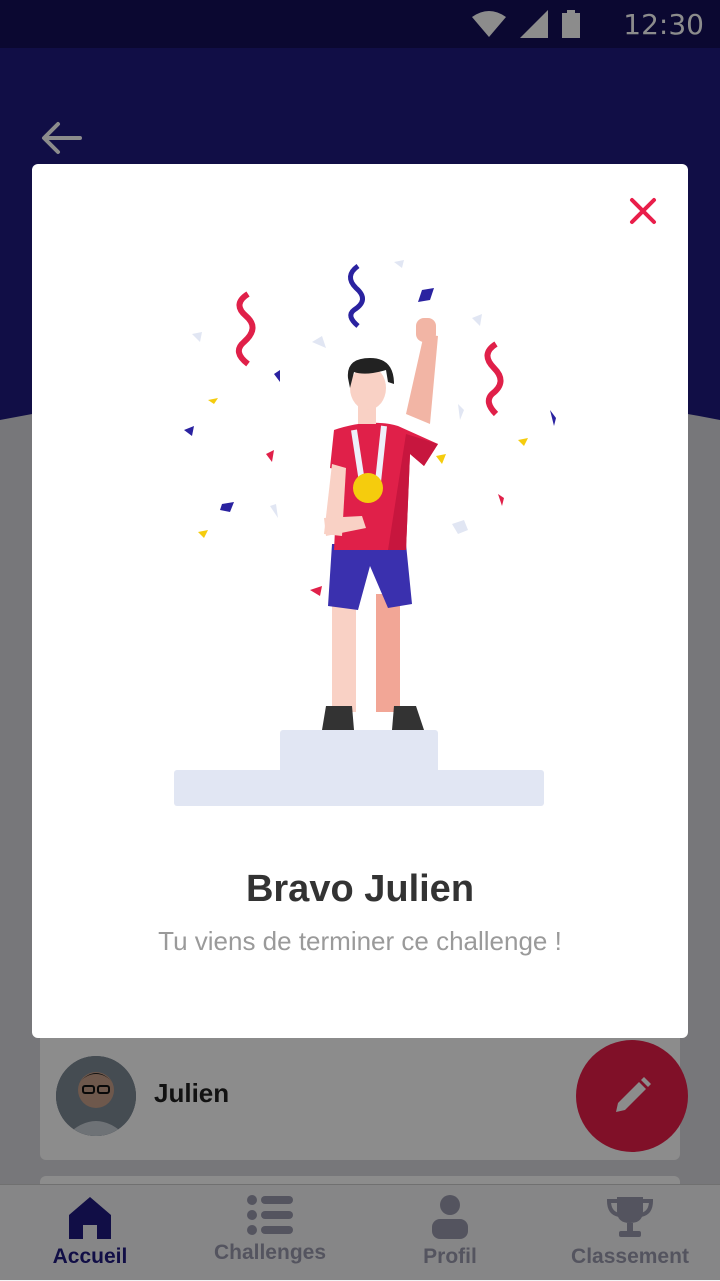 The width and height of the screenshot is (720, 1281). Describe the element at coordinates (643, 211) in the screenshot. I see `close-icon` at that location.